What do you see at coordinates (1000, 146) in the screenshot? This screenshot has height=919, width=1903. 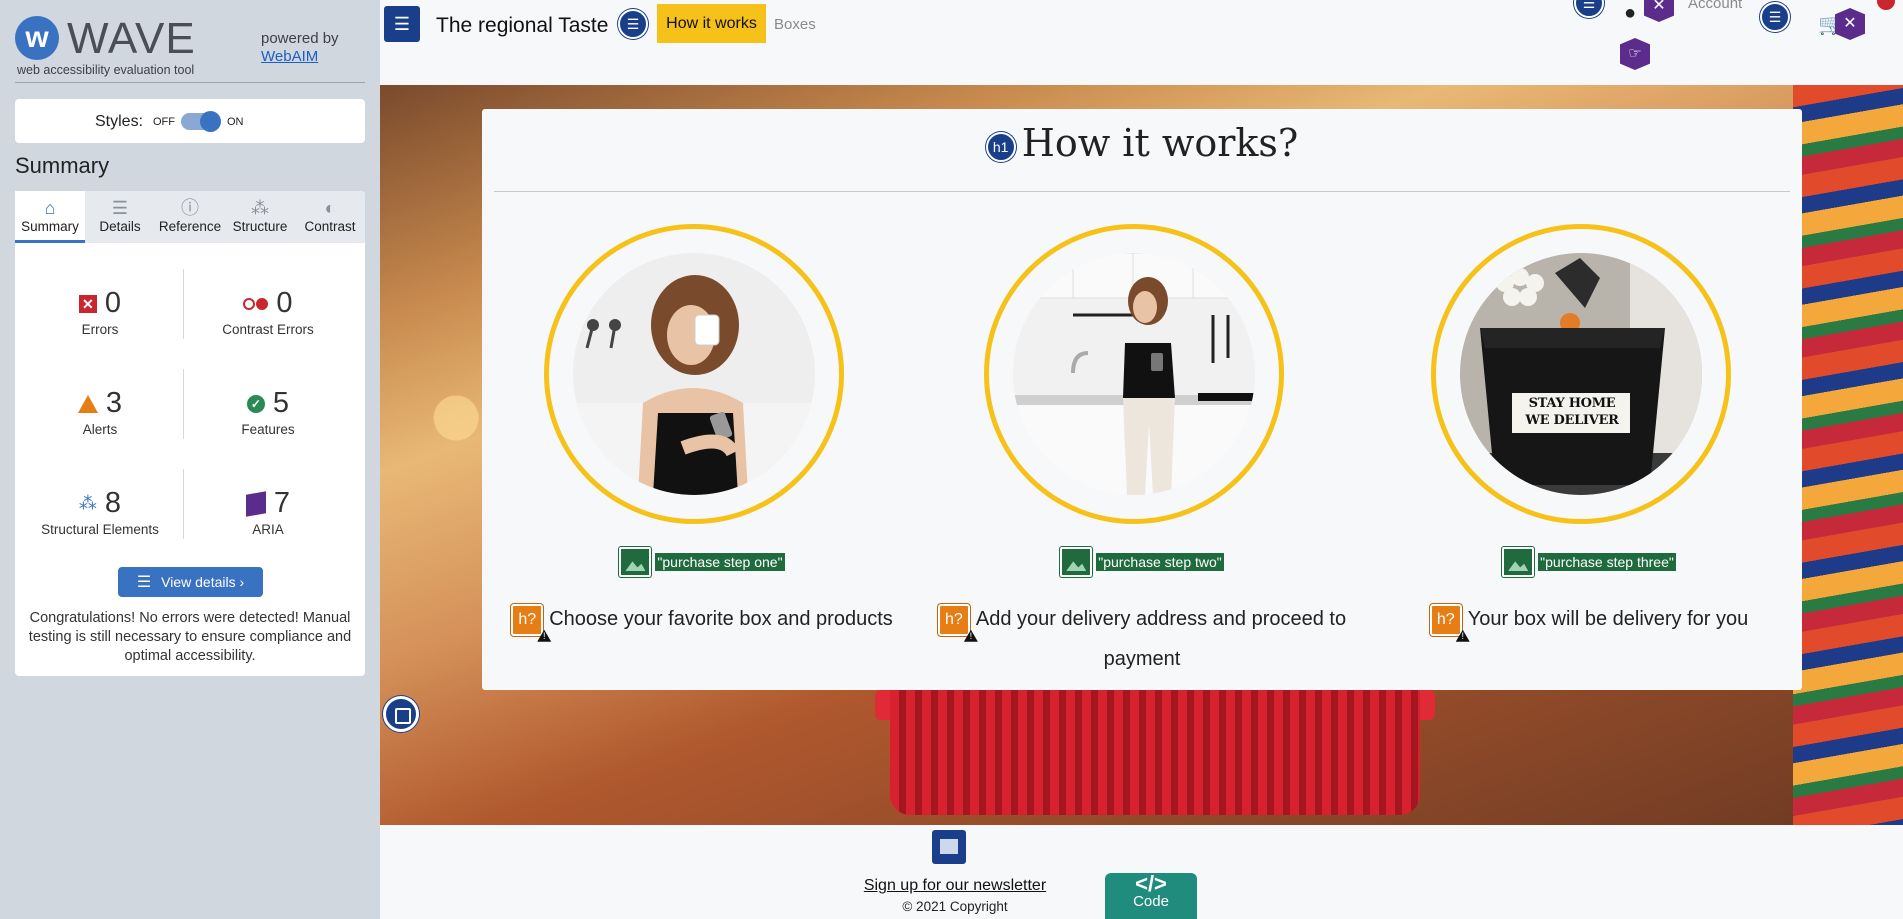 I see `h1-badge-icon: h1` at bounding box center [1000, 146].